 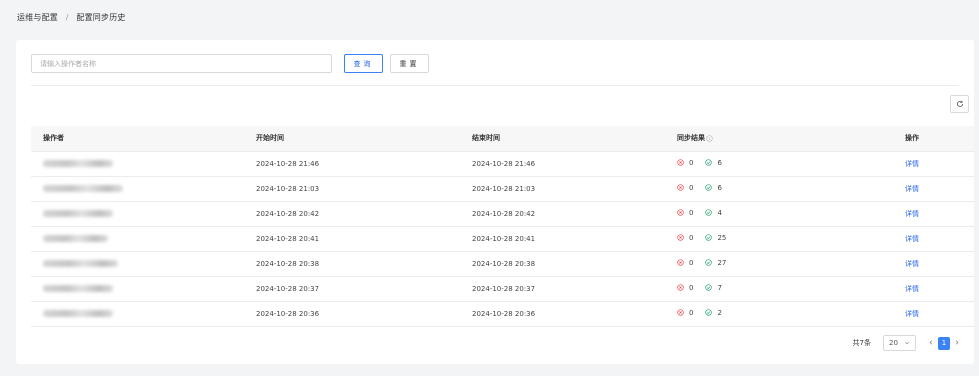 I want to click on chevron-down-icon, so click(x=907, y=343).